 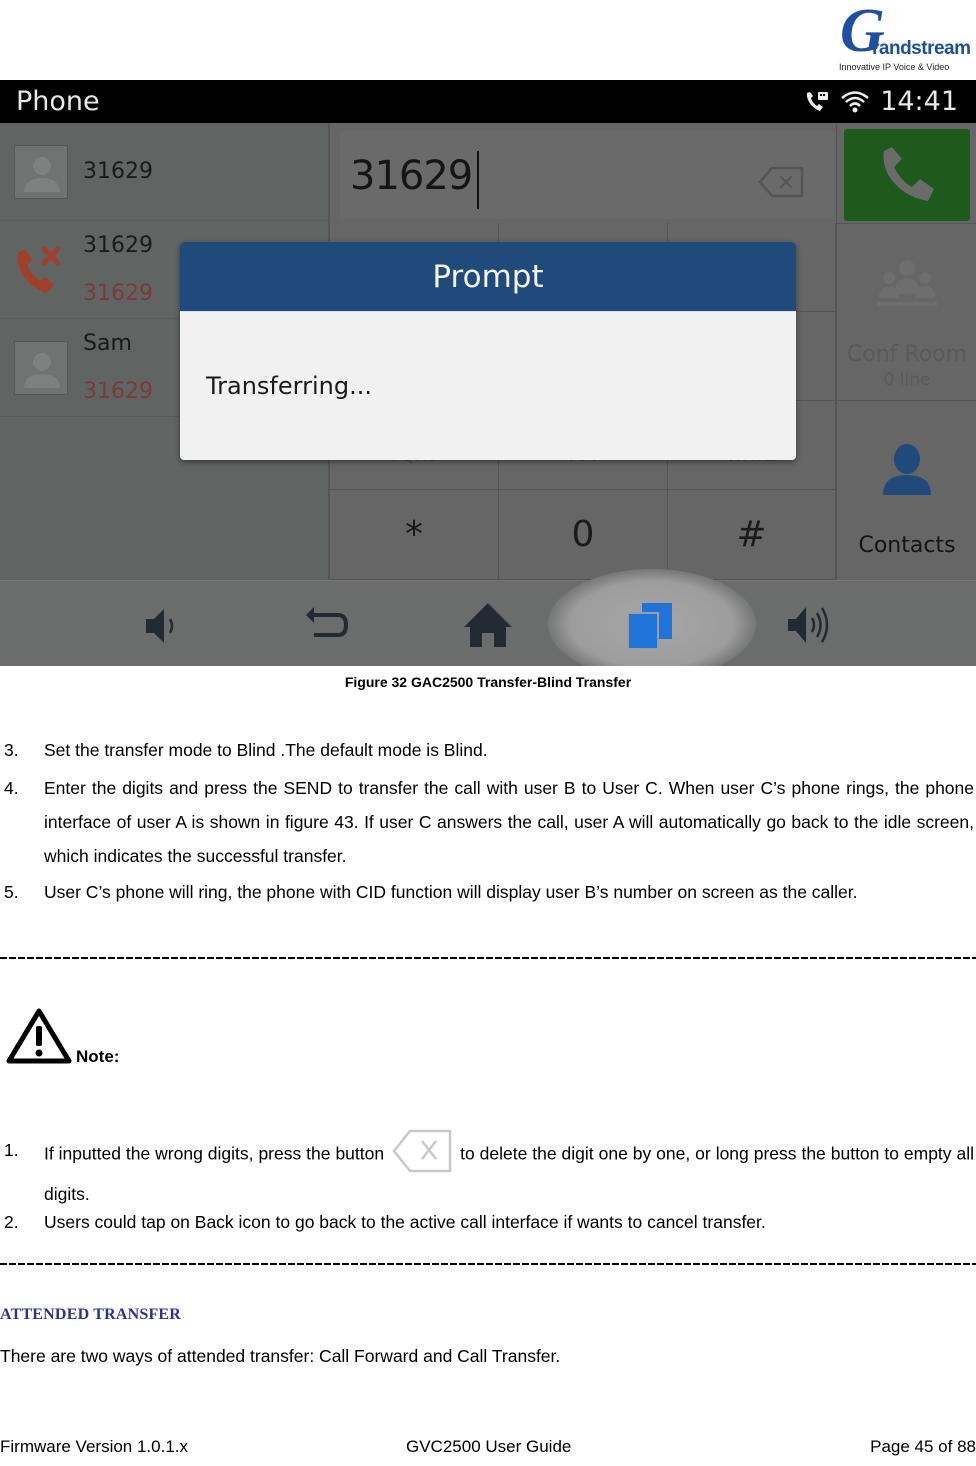 I want to click on key-0: 0, so click(x=583, y=535).